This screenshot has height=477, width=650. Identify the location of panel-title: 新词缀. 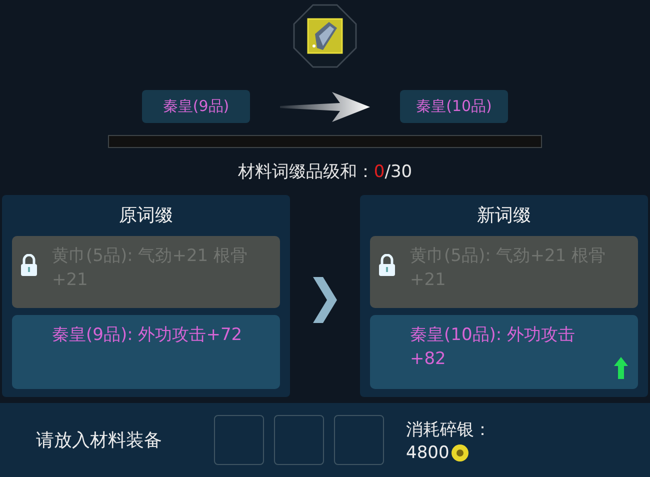
(504, 215).